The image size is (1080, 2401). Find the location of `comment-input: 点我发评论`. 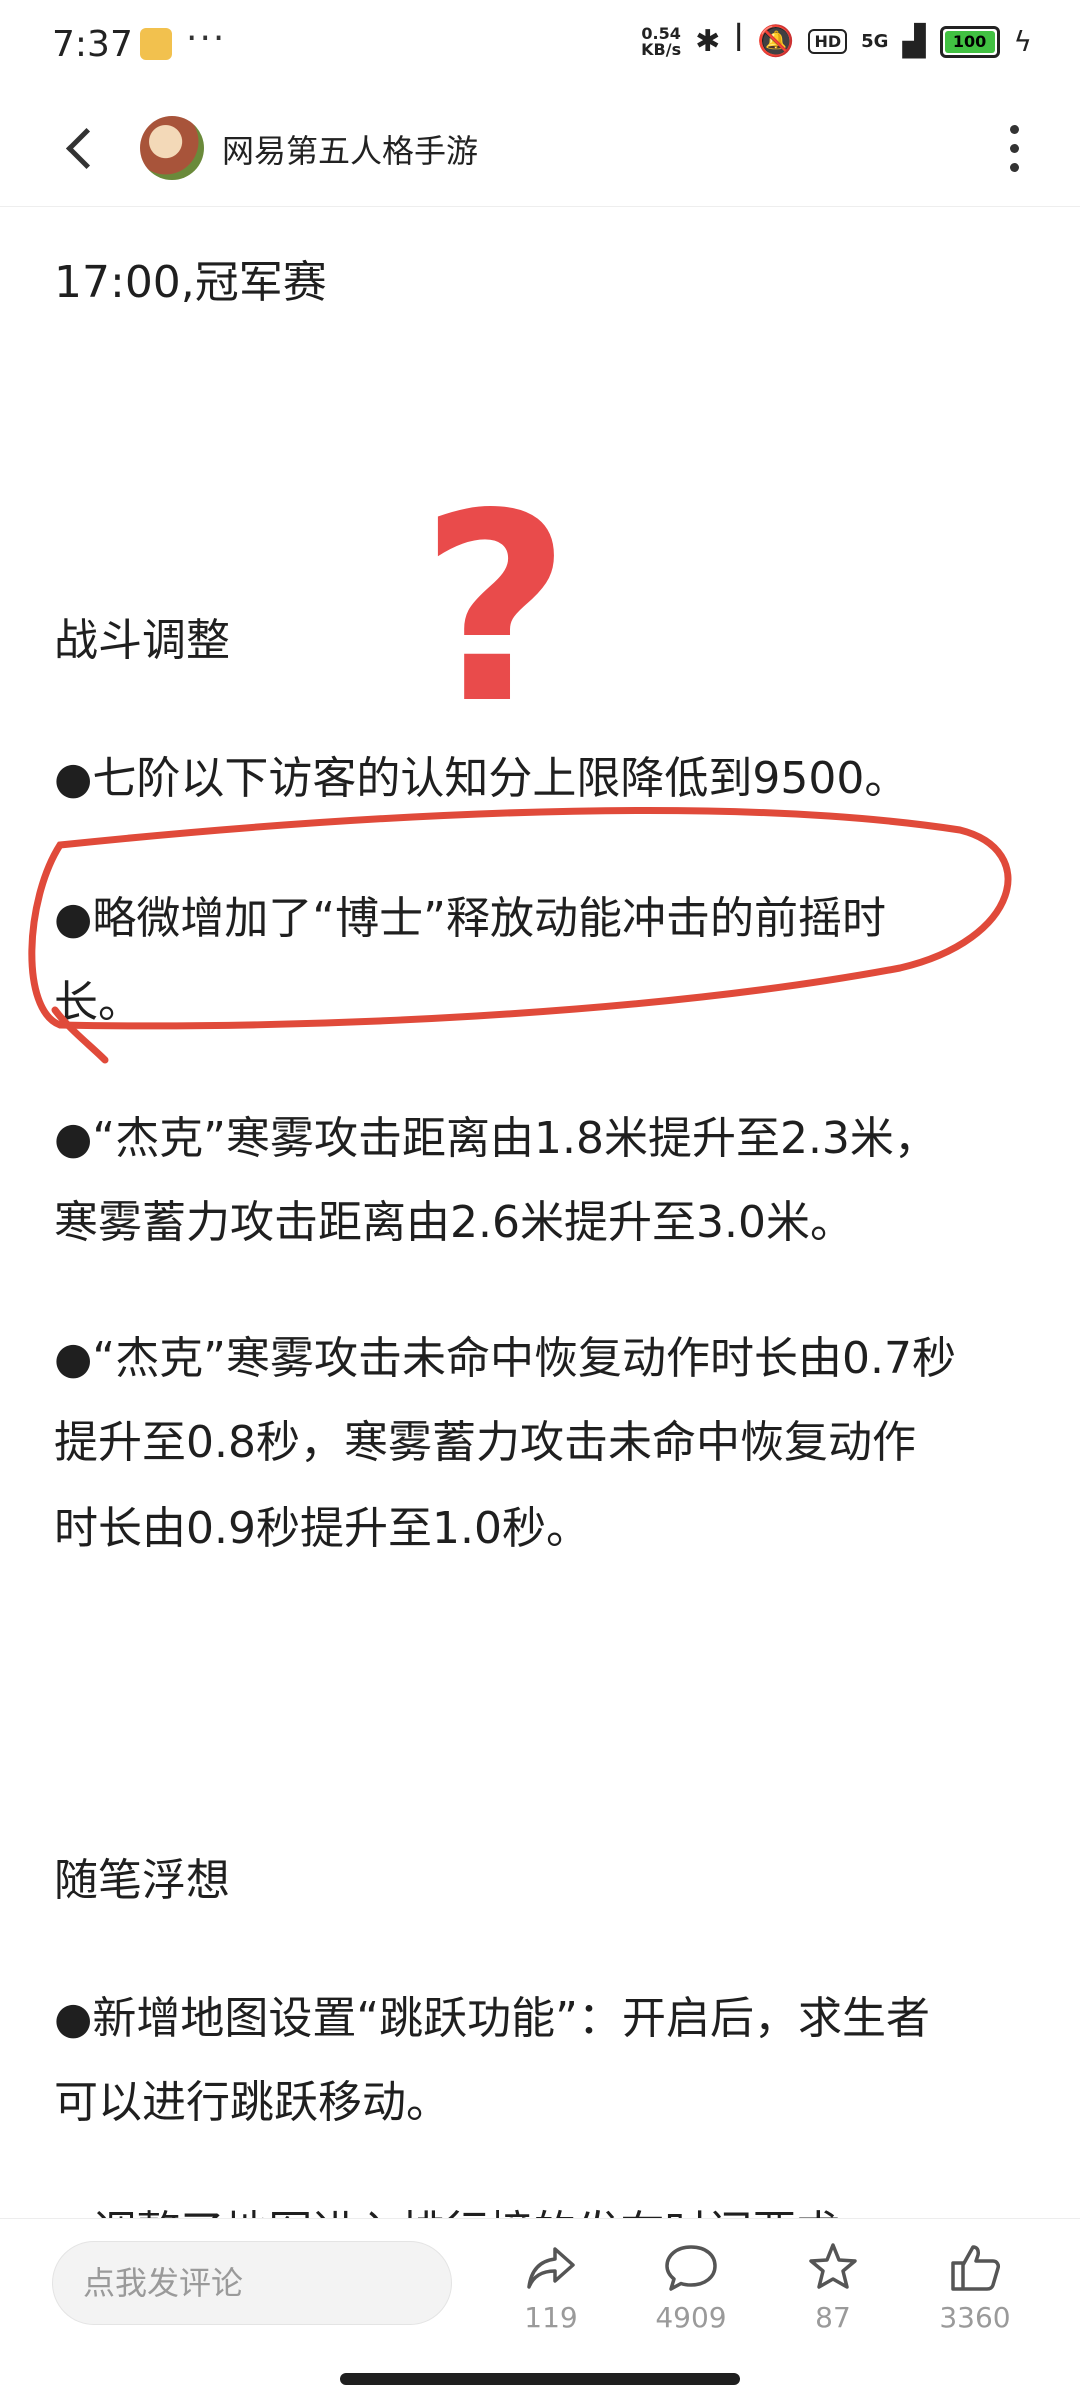

comment-input: 点我发评论 is located at coordinates (252, 2283).